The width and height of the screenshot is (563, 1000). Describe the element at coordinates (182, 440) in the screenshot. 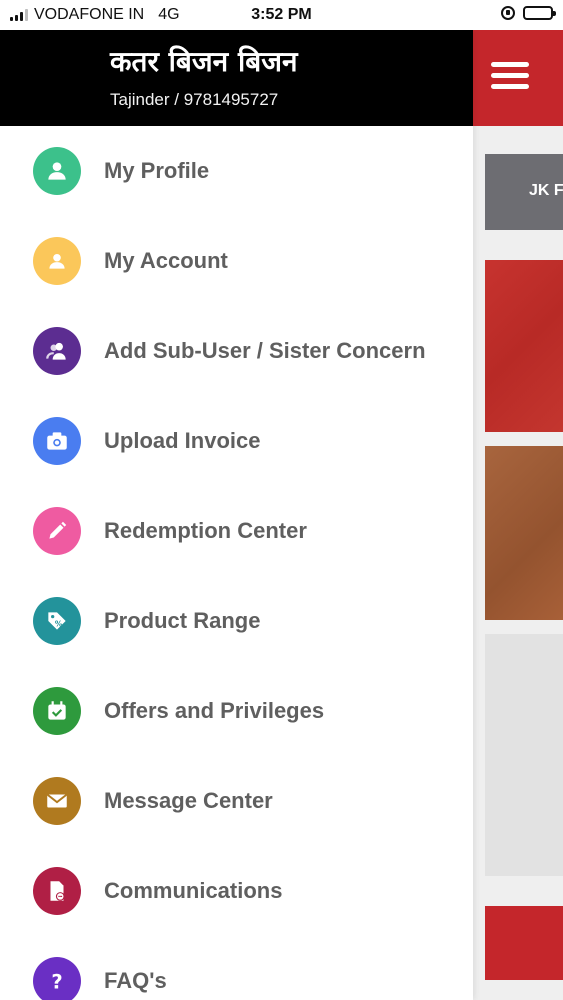

I see `menu-item-label: Upload Invoice` at that location.